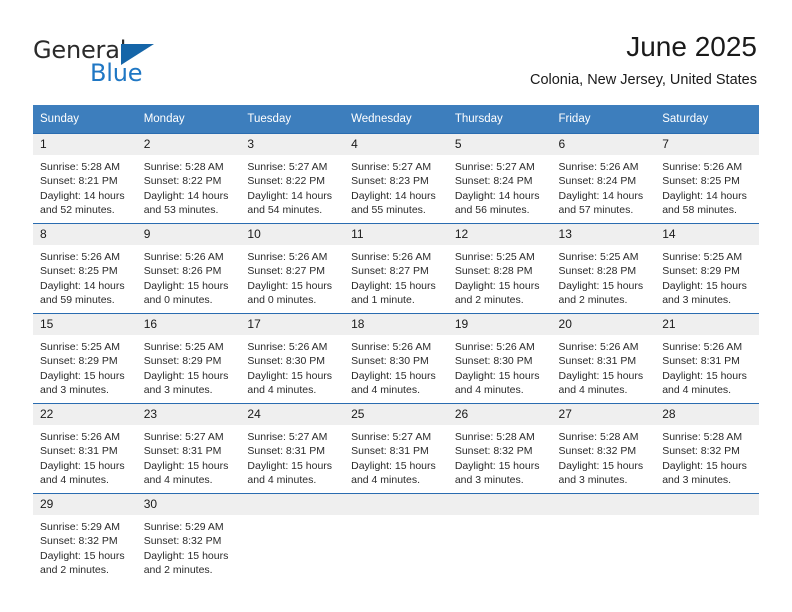 The height and width of the screenshot is (612, 792). Describe the element at coordinates (497, 202) in the screenshot. I see `daylight-text: Daylight: 14 hours and 56 minutes.` at that location.